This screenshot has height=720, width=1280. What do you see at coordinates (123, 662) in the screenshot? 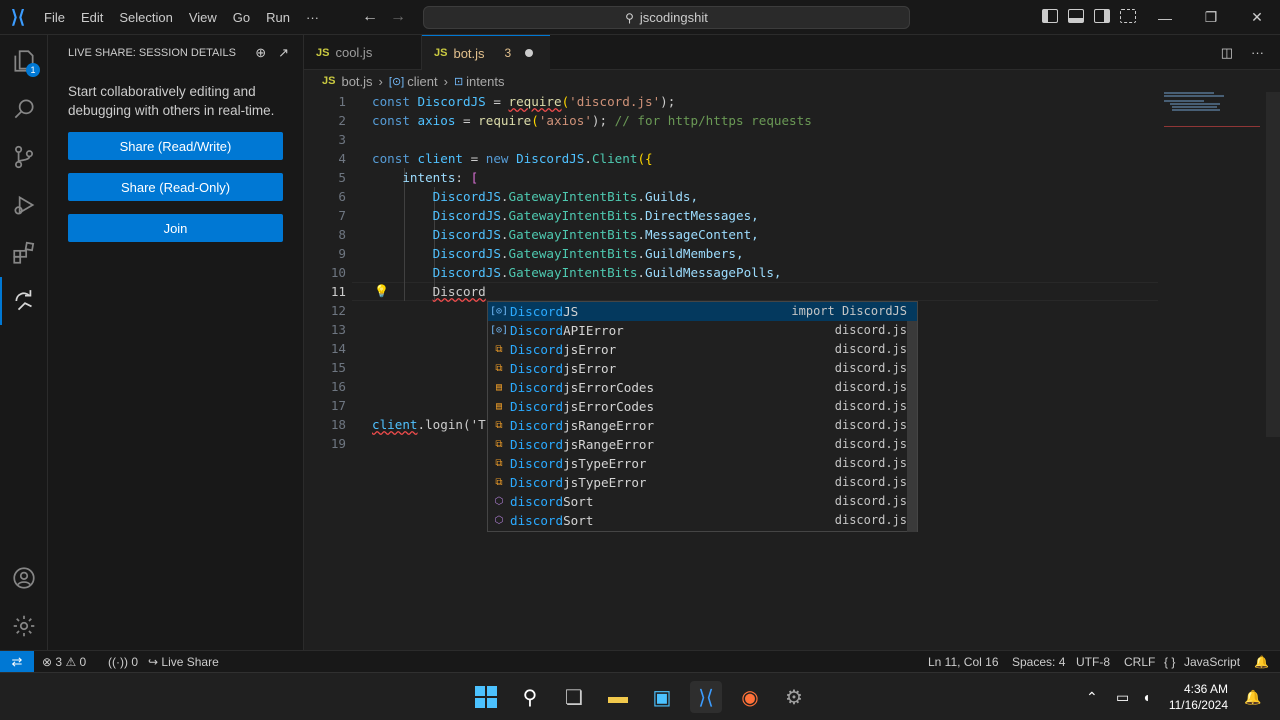
I see `ports-status: ((·)) 0` at bounding box center [123, 662].